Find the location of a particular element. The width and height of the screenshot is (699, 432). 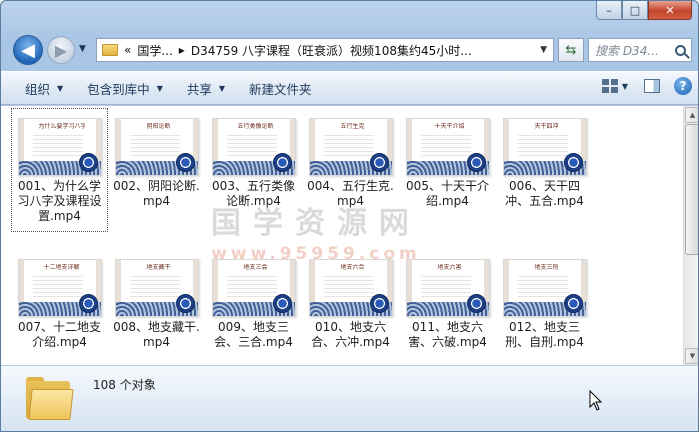

video-thumbnail: 天干四冲 is located at coordinates (544, 147).